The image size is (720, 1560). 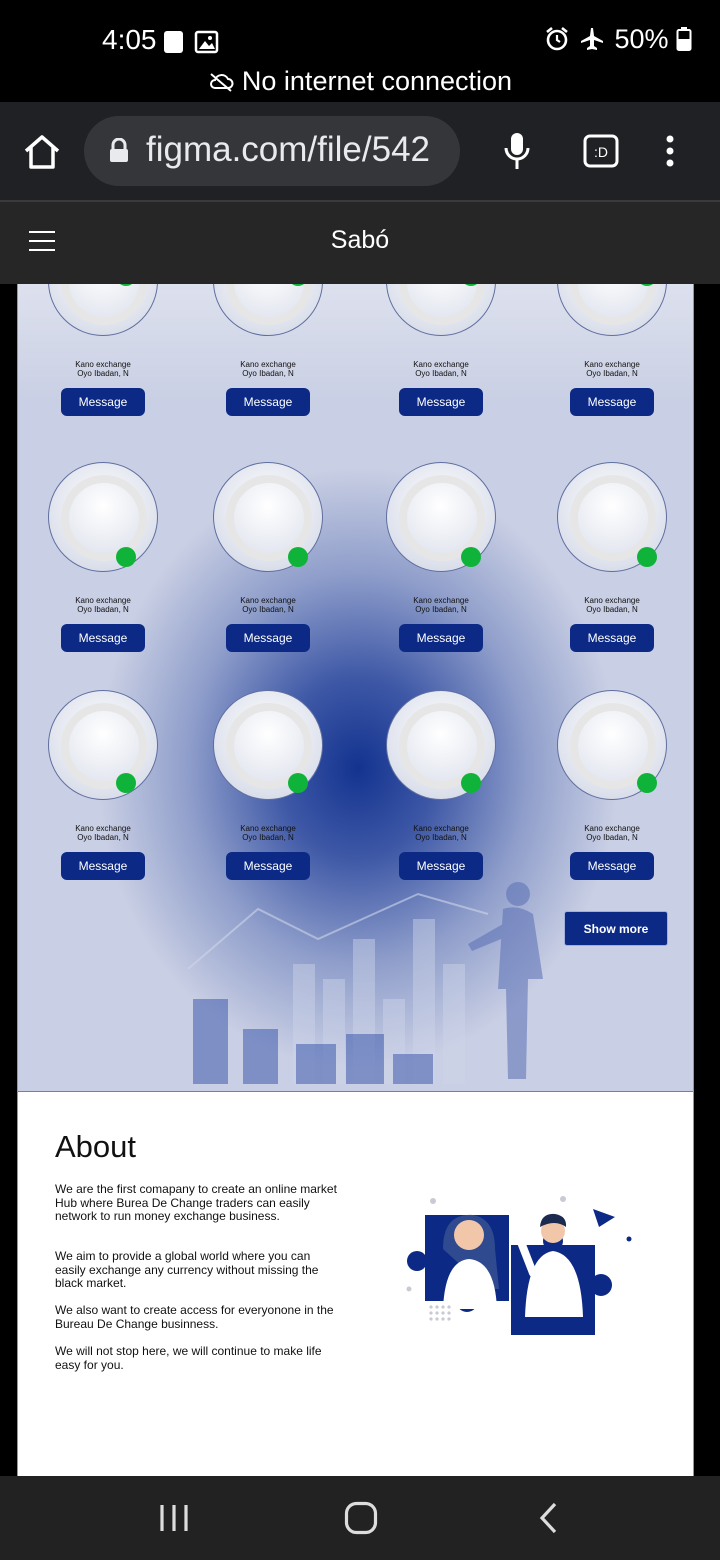 I want to click on home-icon, so click(x=42, y=154).